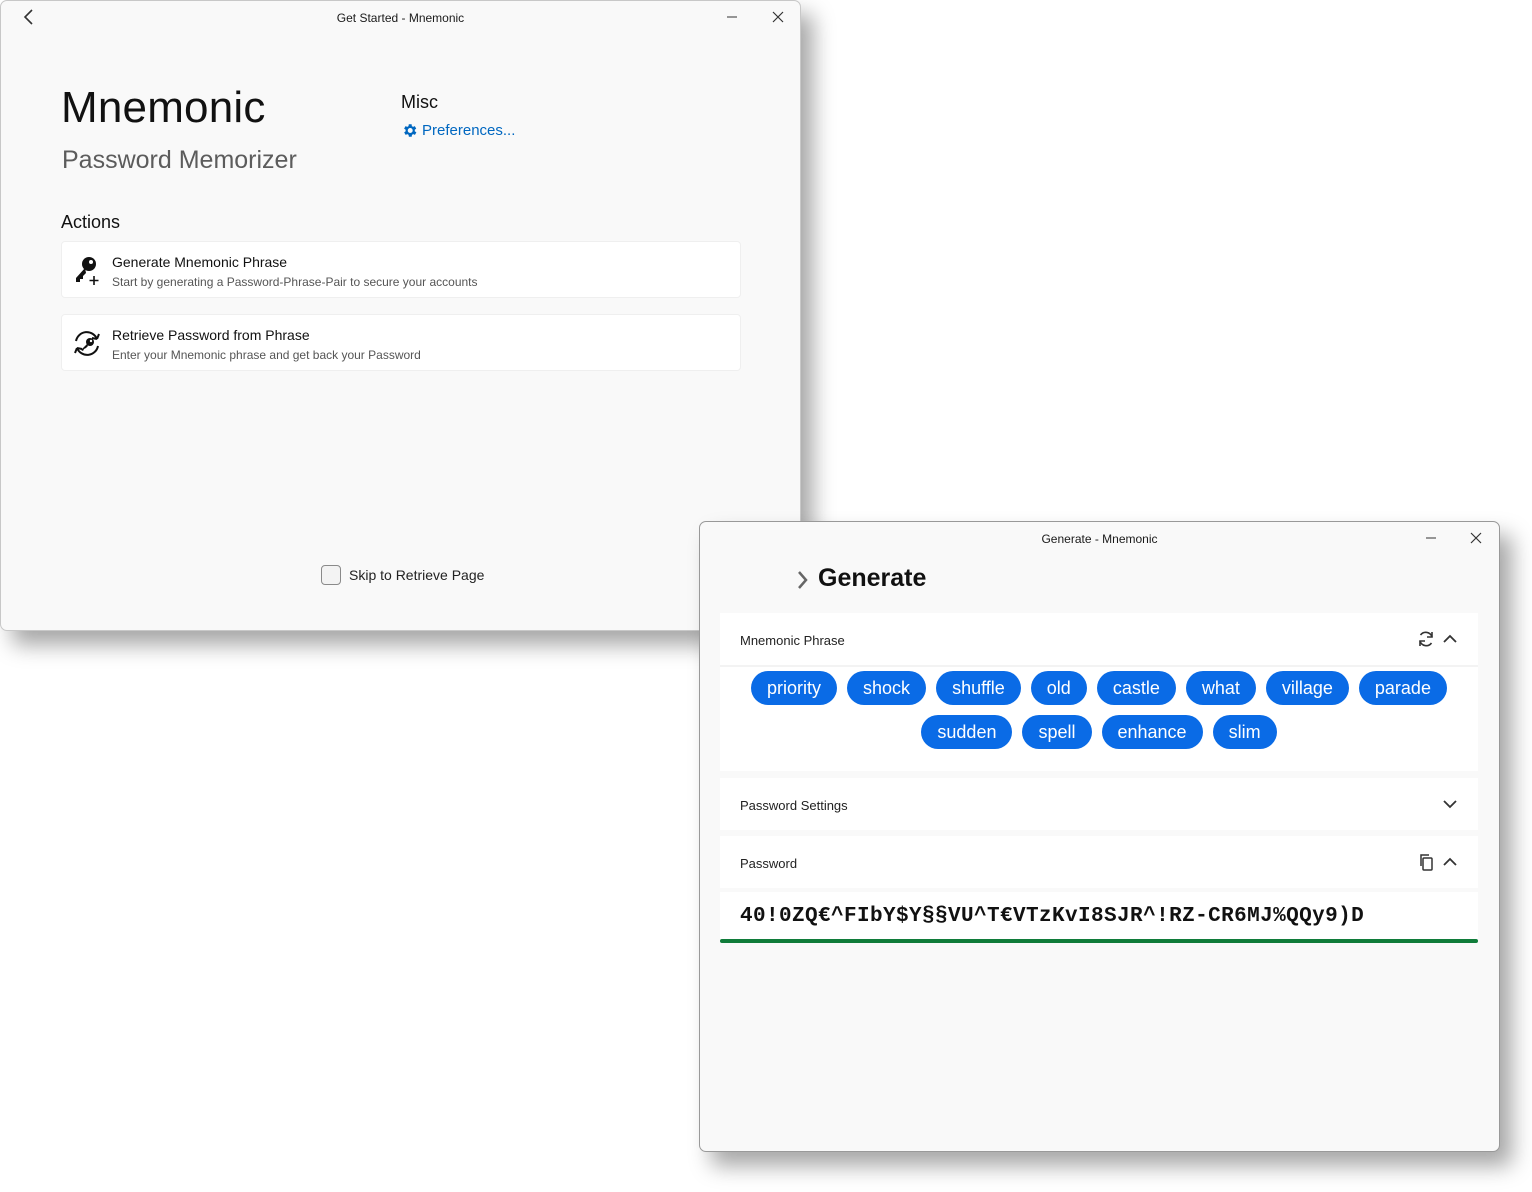  Describe the element at coordinates (1057, 732) in the screenshot. I see `phrase-word-chip: spell` at that location.